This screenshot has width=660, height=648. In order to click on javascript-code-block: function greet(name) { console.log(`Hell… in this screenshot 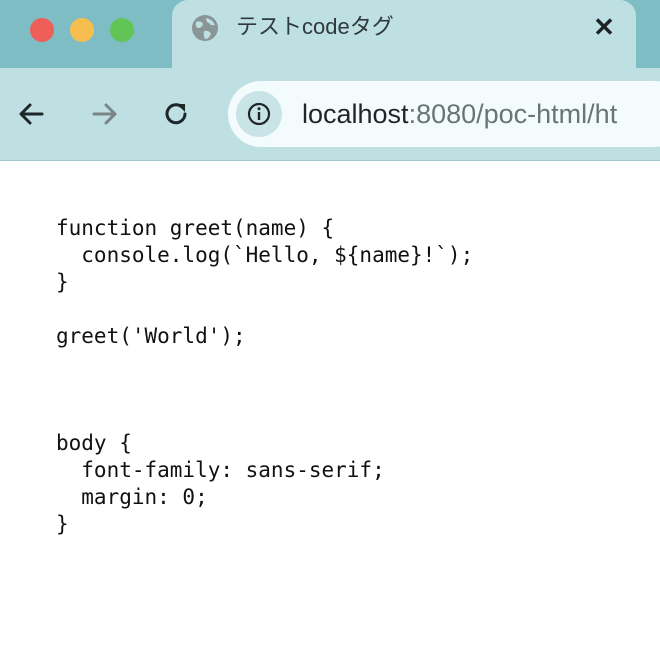, I will do `click(265, 282)`.